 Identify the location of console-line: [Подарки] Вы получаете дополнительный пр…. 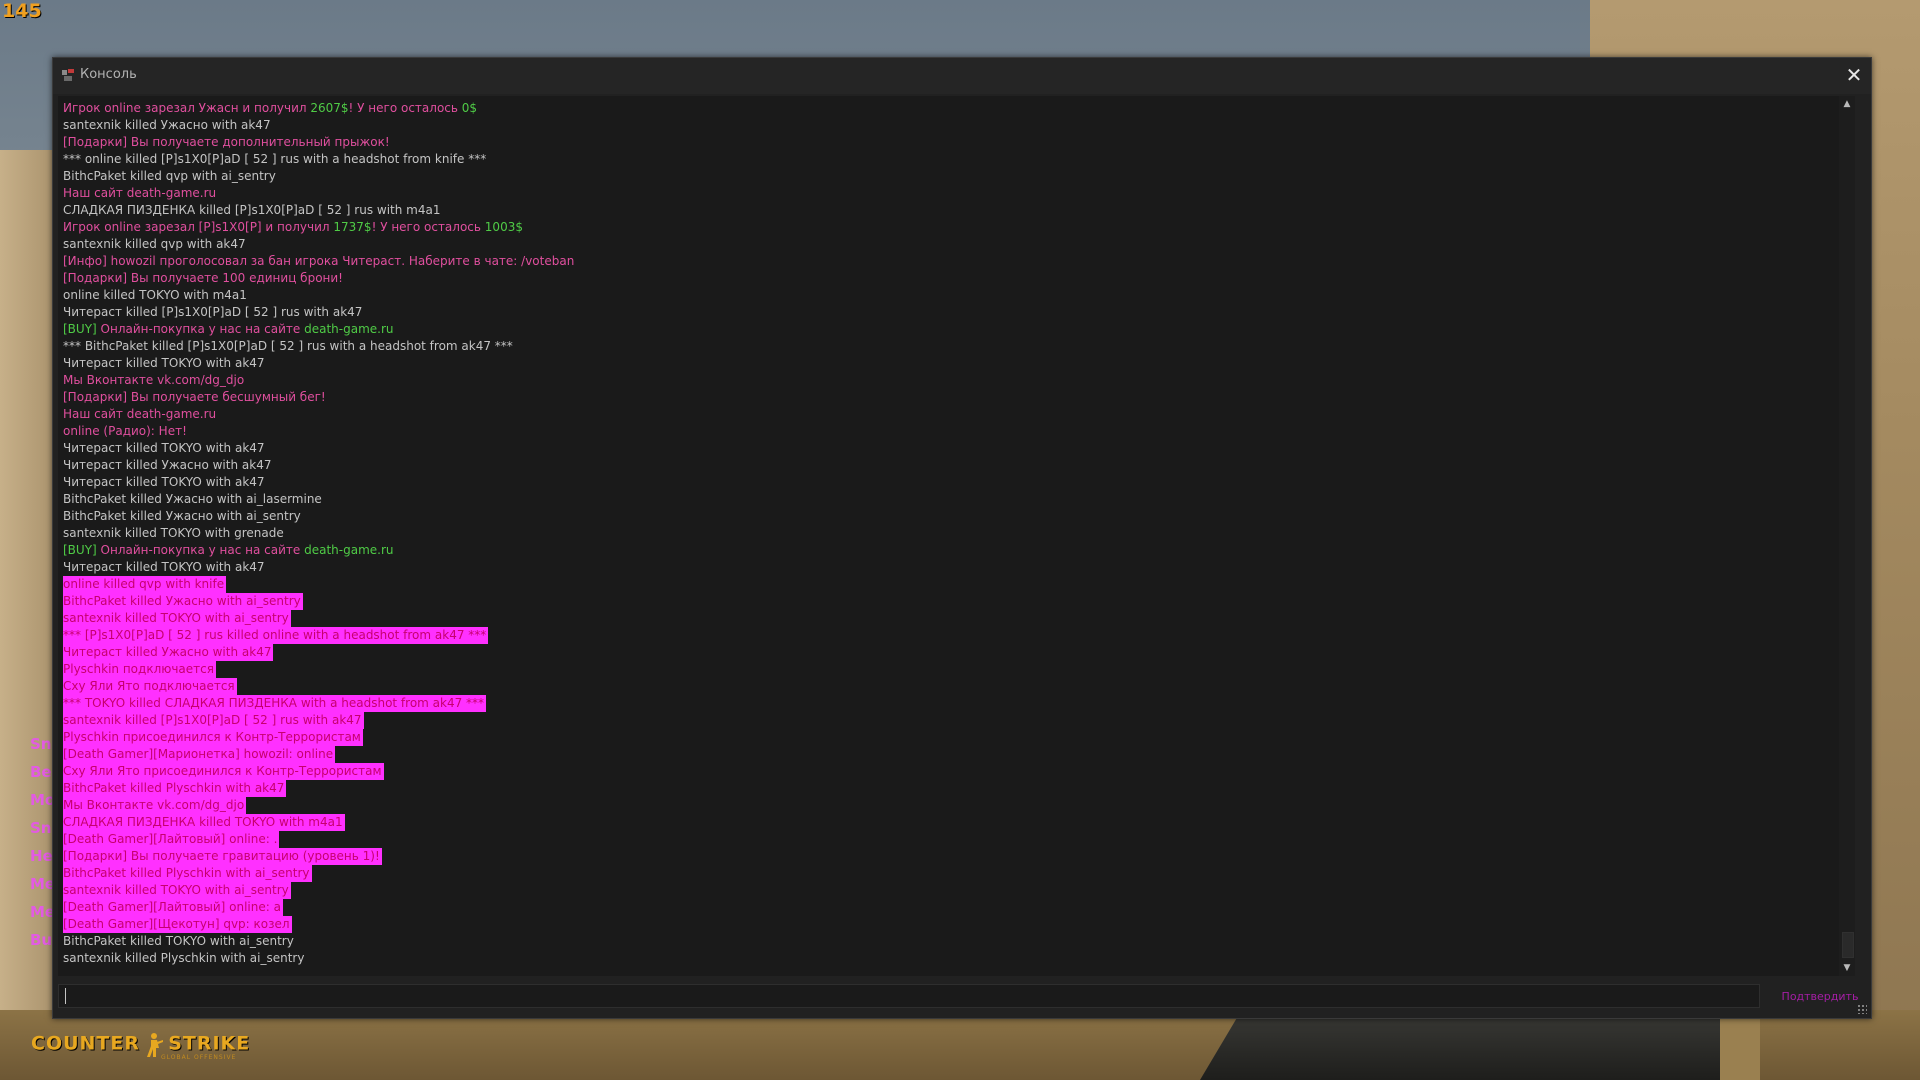
(953, 142).